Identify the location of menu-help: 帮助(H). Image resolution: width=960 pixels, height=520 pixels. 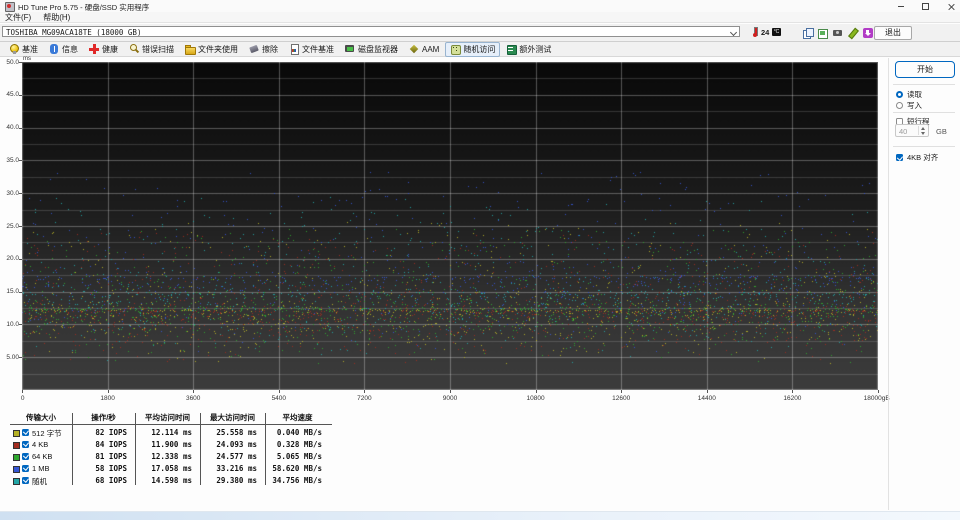
(56, 17).